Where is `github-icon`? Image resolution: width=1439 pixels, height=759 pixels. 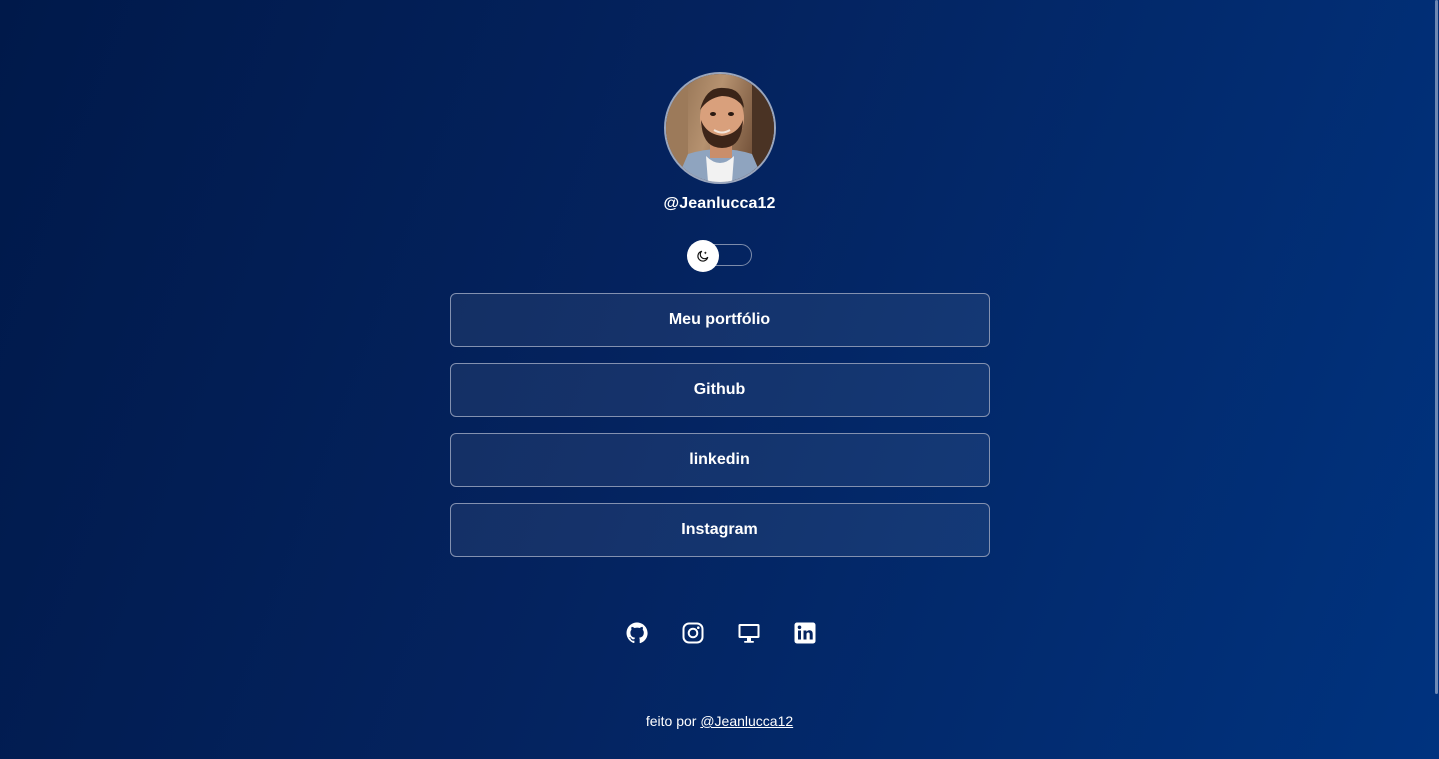
github-icon is located at coordinates (637, 633).